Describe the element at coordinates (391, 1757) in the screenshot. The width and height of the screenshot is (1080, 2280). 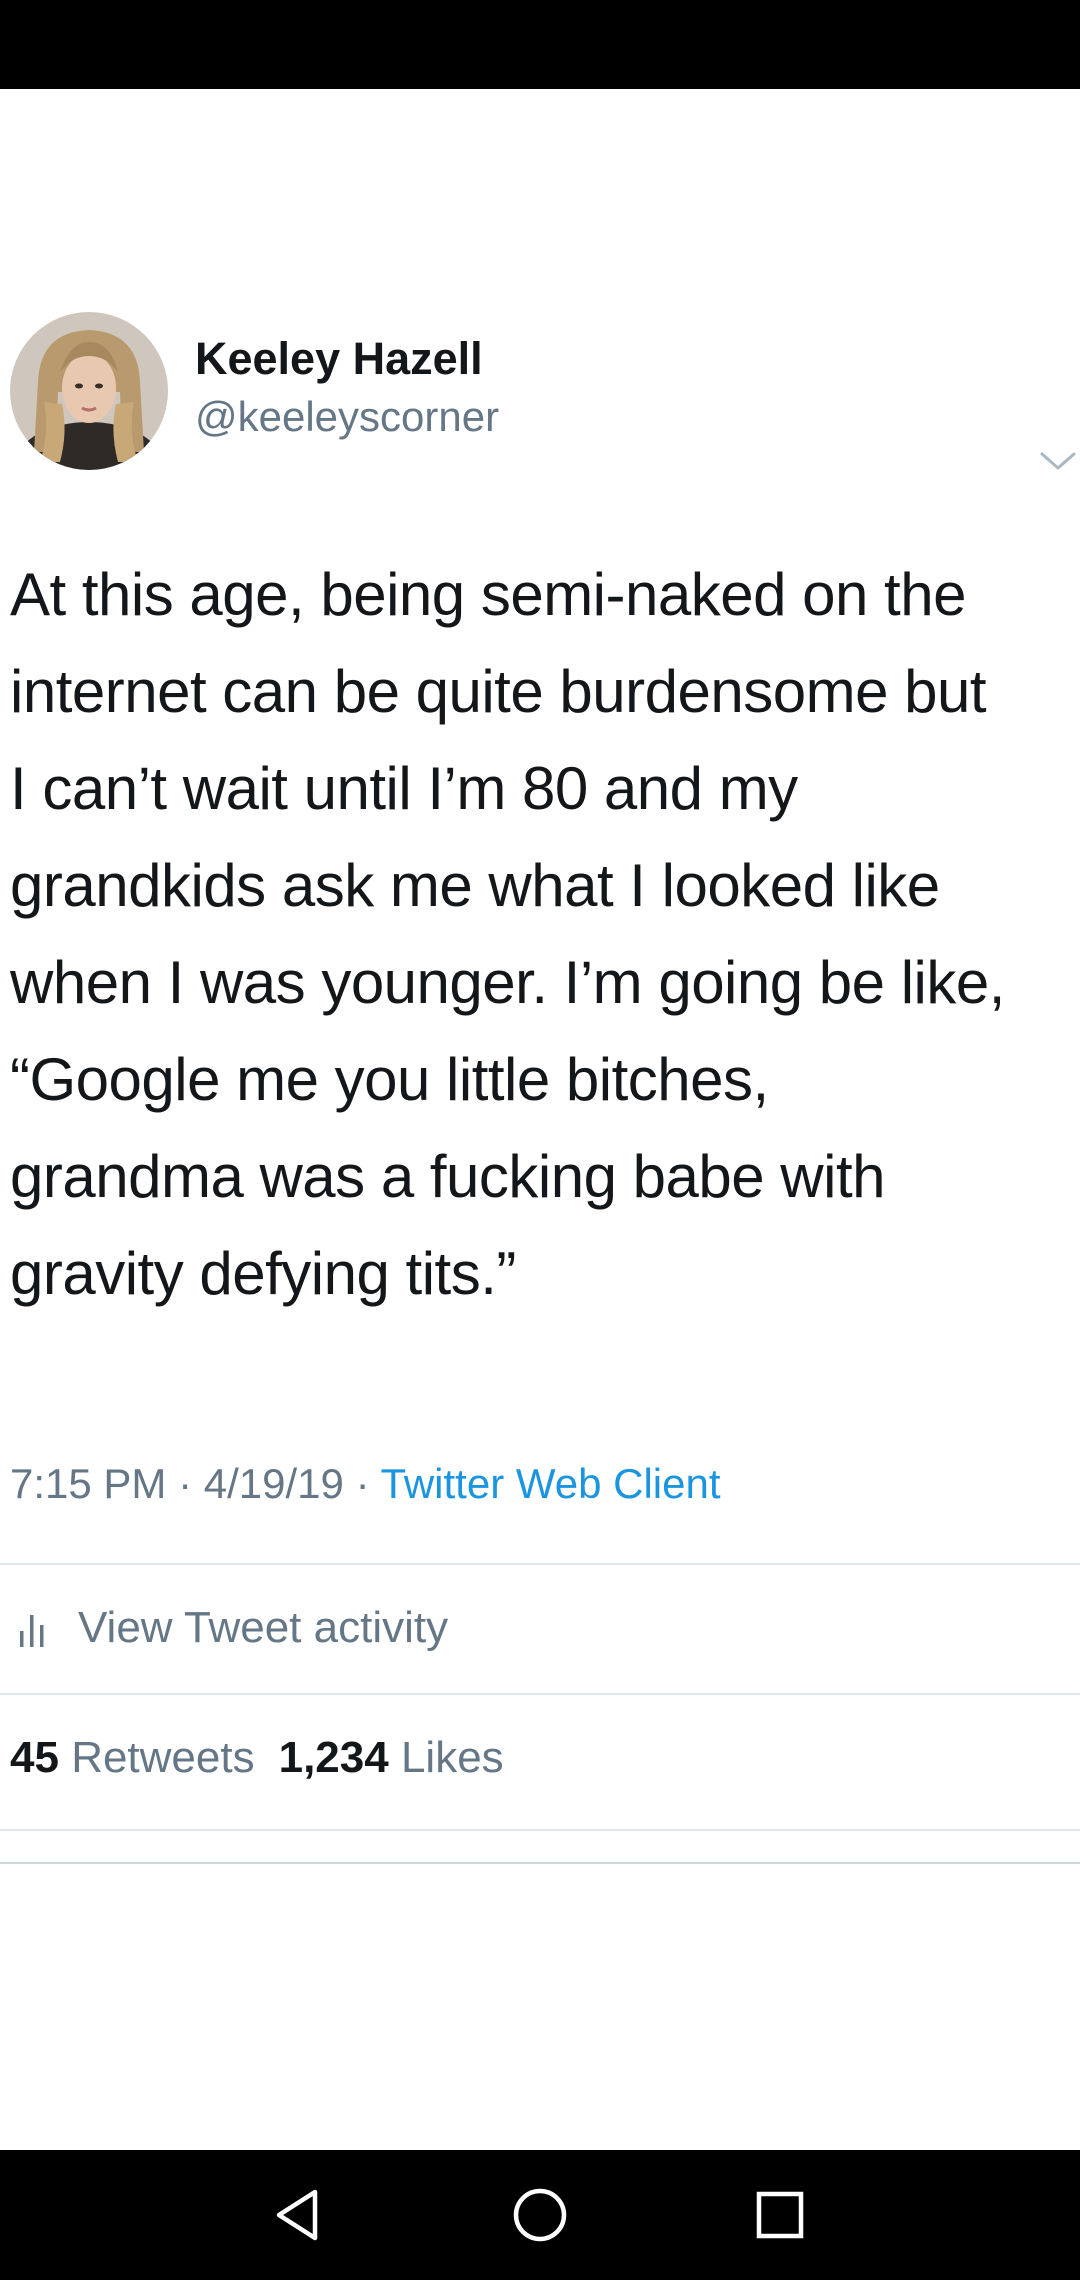
I see `likes-stat: 1,234 Likes` at that location.